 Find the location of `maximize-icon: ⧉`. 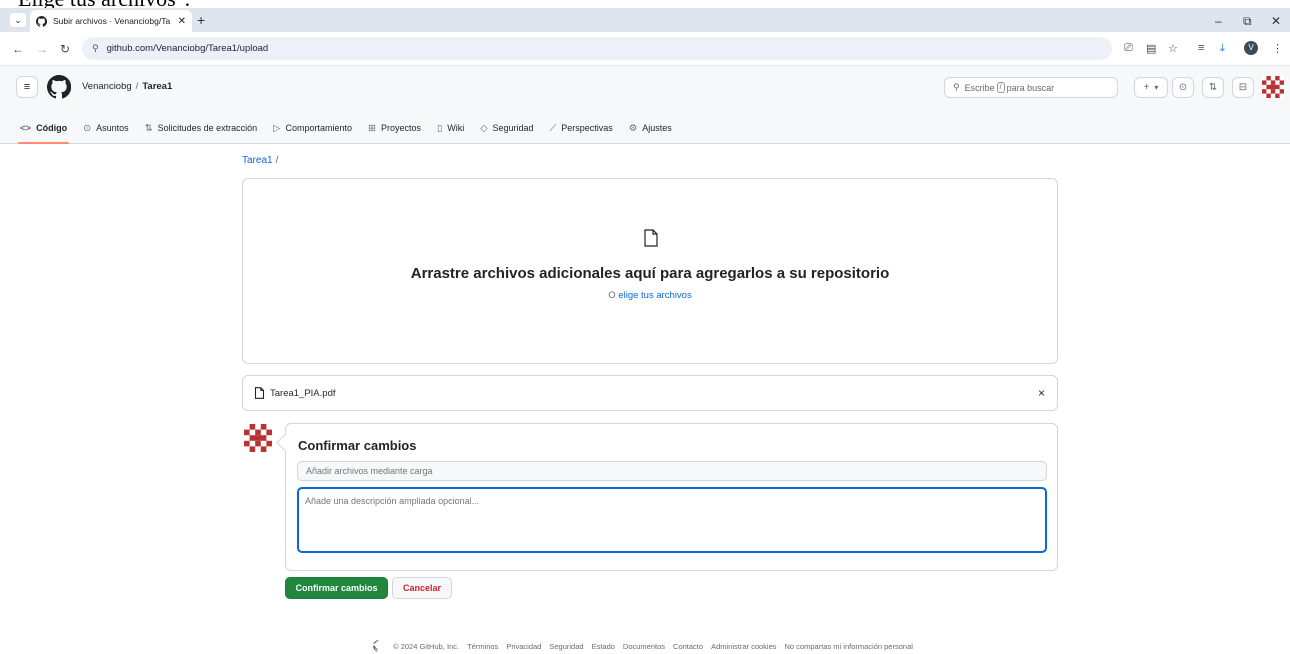

maximize-icon: ⧉ is located at coordinates (1247, 21).